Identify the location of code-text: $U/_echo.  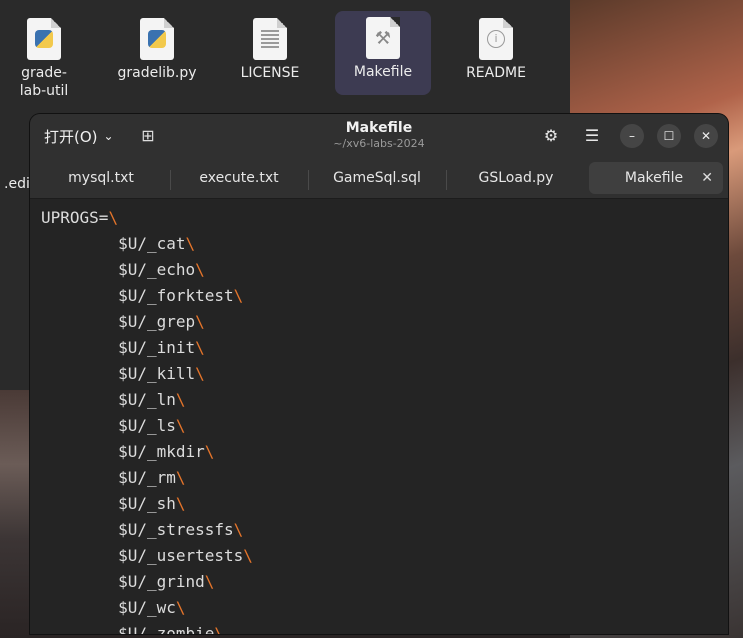
(118, 269).